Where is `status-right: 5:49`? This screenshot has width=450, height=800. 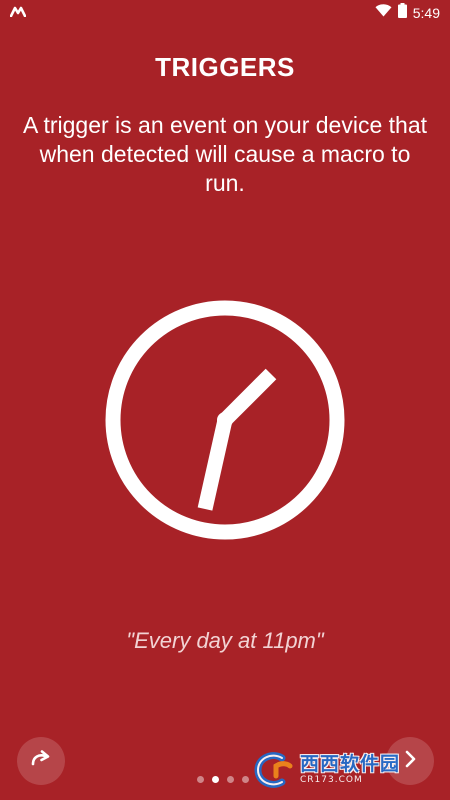 status-right: 5:49 is located at coordinates (407, 12).